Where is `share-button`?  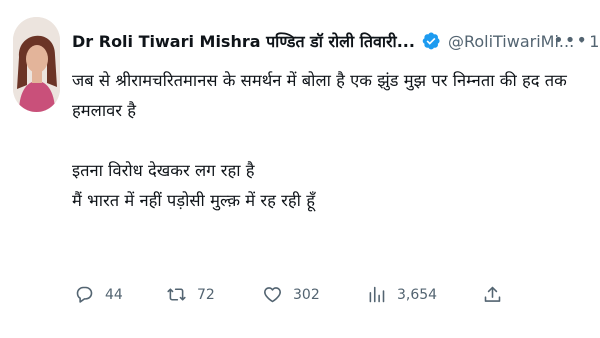
share-button is located at coordinates (497, 294).